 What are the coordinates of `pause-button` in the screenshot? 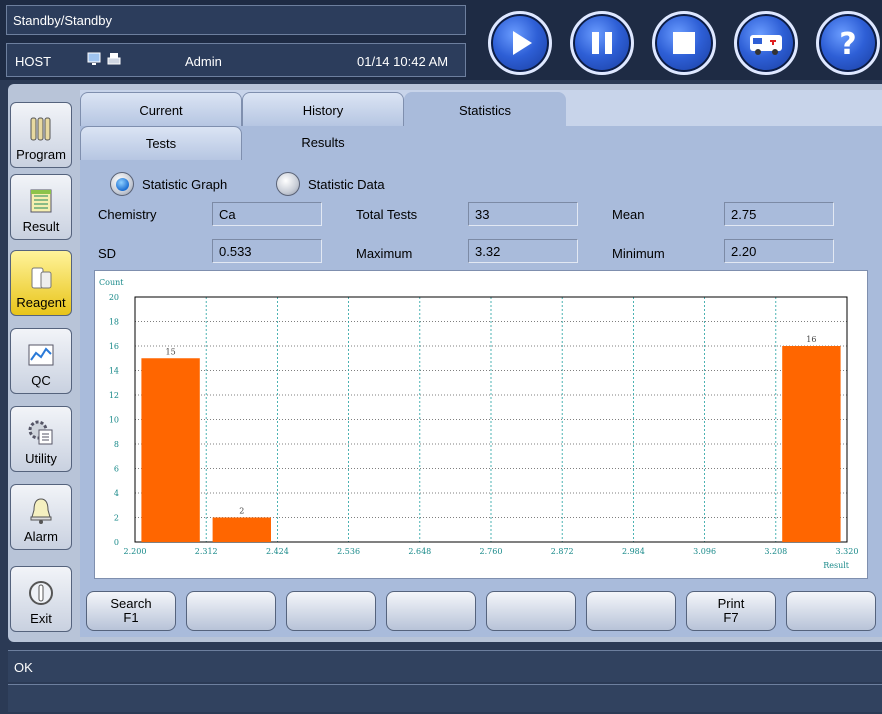 It's located at (602, 43).